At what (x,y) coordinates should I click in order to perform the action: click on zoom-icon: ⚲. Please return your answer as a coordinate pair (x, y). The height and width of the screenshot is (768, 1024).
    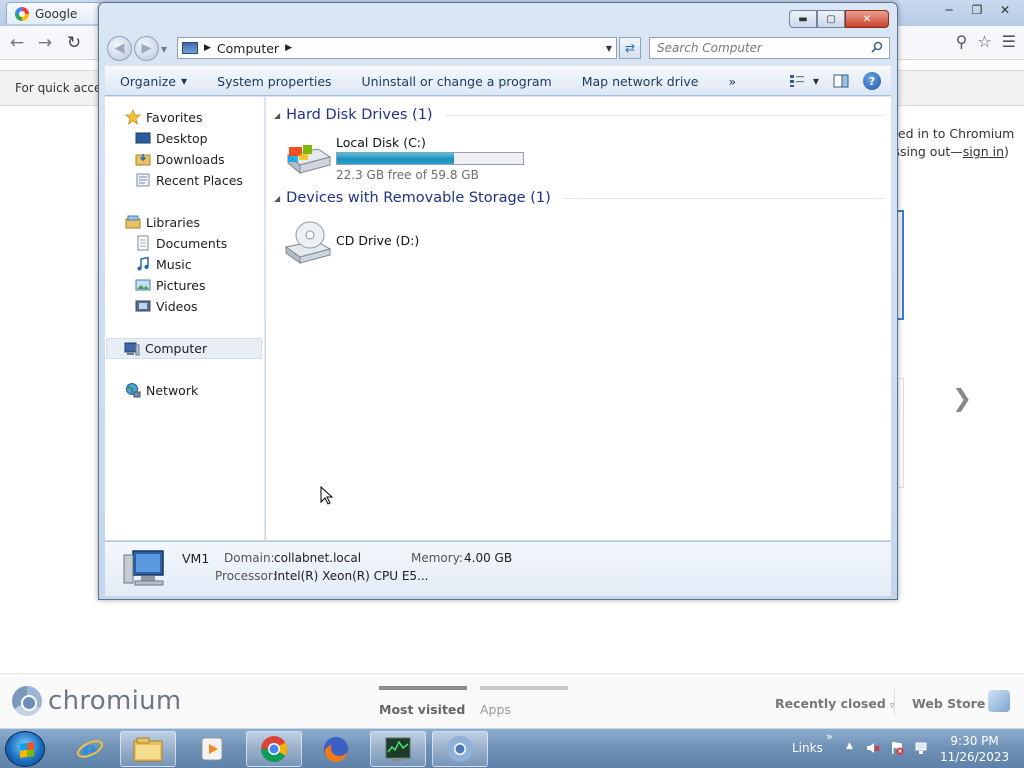
    Looking at the image, I should click on (962, 41).